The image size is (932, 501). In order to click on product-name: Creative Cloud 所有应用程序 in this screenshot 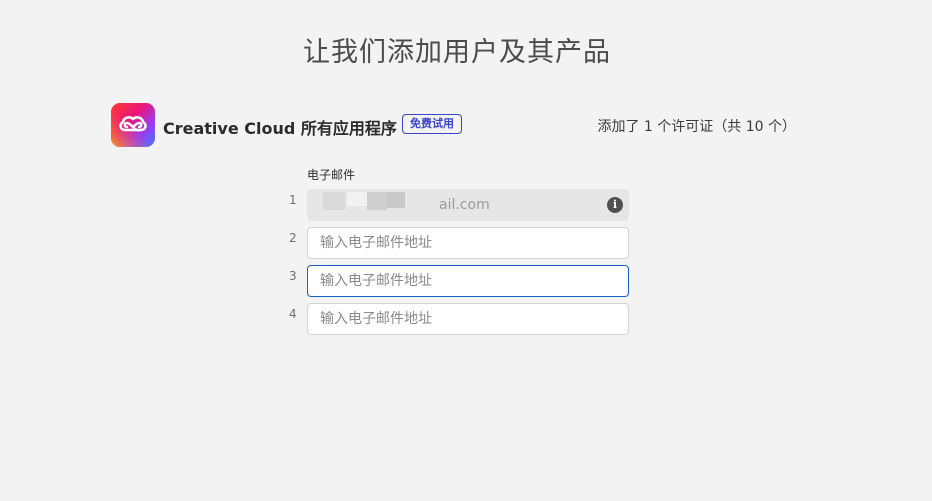, I will do `click(280, 128)`.